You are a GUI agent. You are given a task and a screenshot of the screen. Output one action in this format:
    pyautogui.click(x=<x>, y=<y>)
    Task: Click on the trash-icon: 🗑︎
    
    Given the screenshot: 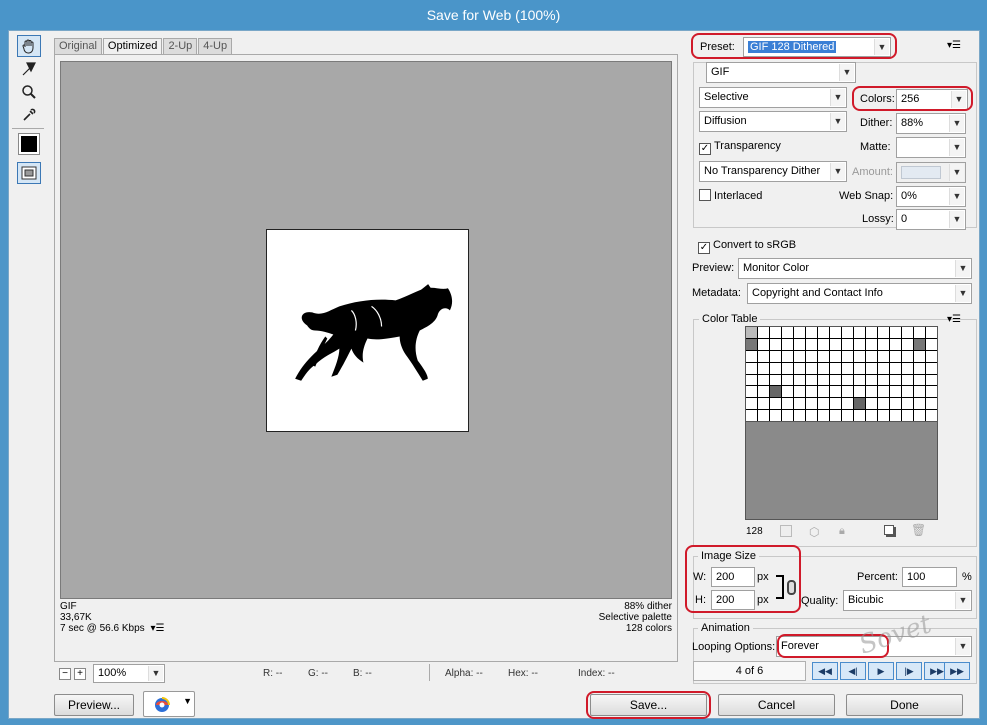 What is the action you would take?
    pyautogui.click(x=918, y=530)
    